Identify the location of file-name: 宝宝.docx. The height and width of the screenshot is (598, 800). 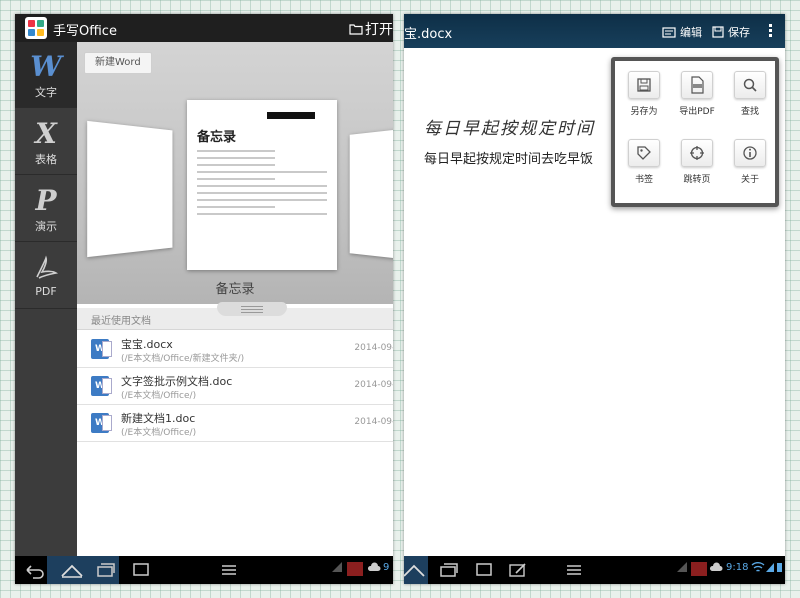
(147, 344).